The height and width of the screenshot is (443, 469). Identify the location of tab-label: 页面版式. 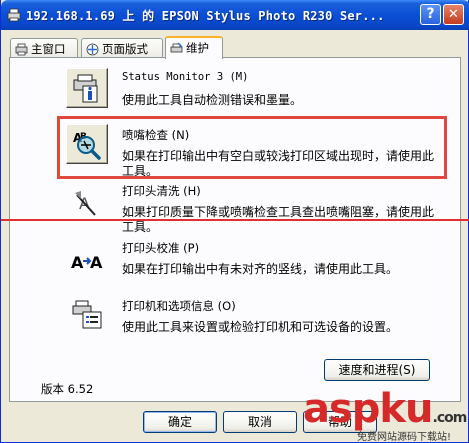
(125, 49).